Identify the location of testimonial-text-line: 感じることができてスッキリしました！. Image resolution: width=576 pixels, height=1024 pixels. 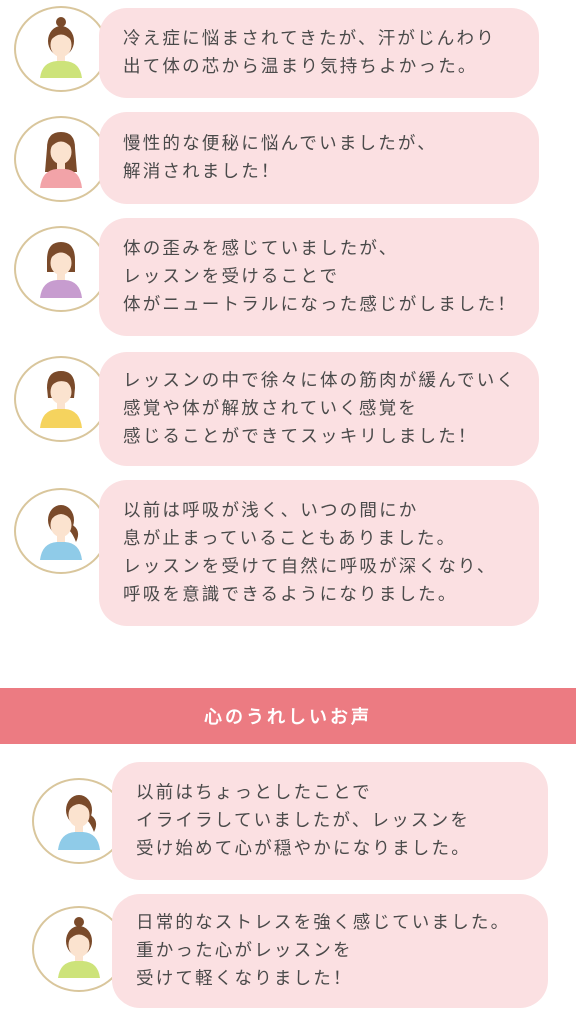
(300, 437).